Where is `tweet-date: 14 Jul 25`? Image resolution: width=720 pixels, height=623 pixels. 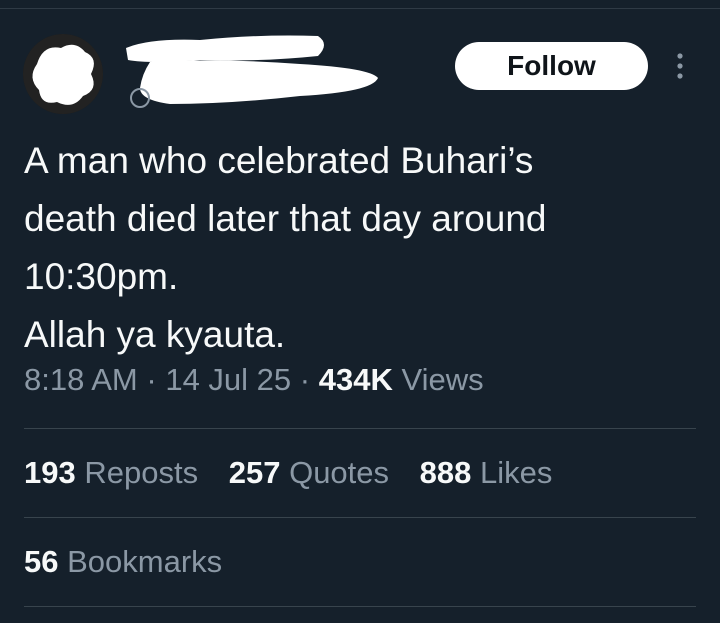 tweet-date: 14 Jul 25 is located at coordinates (228, 379).